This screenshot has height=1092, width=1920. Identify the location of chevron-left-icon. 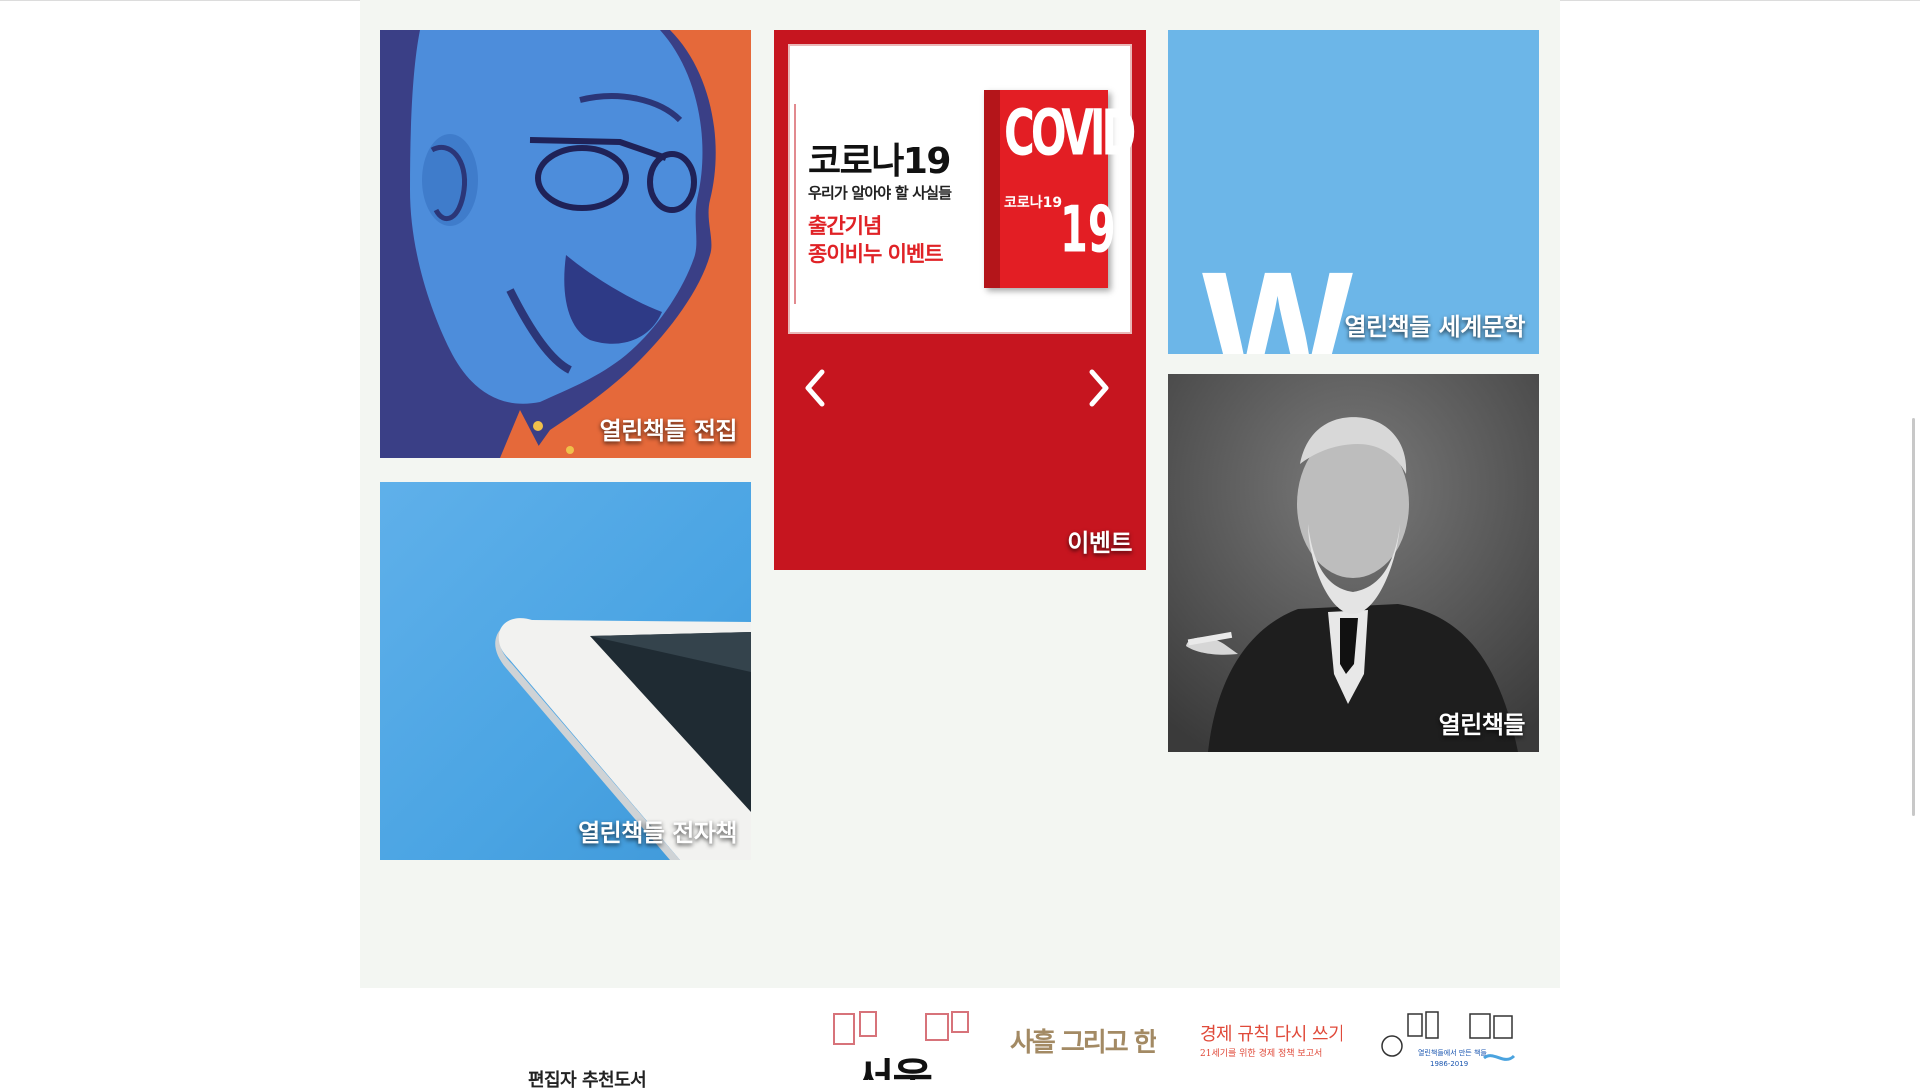
(815, 388).